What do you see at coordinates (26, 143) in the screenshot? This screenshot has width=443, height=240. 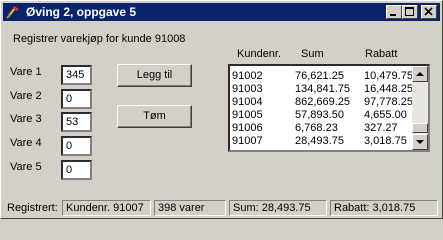 I see `field-label-4: Vare 4` at bounding box center [26, 143].